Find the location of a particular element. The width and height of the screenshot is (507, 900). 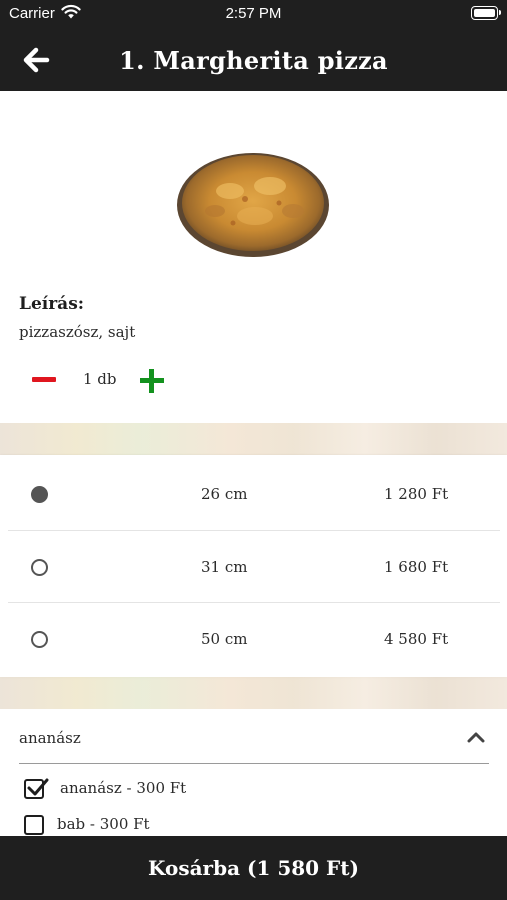

size-price: 1 680 Ft is located at coordinates (416, 567).